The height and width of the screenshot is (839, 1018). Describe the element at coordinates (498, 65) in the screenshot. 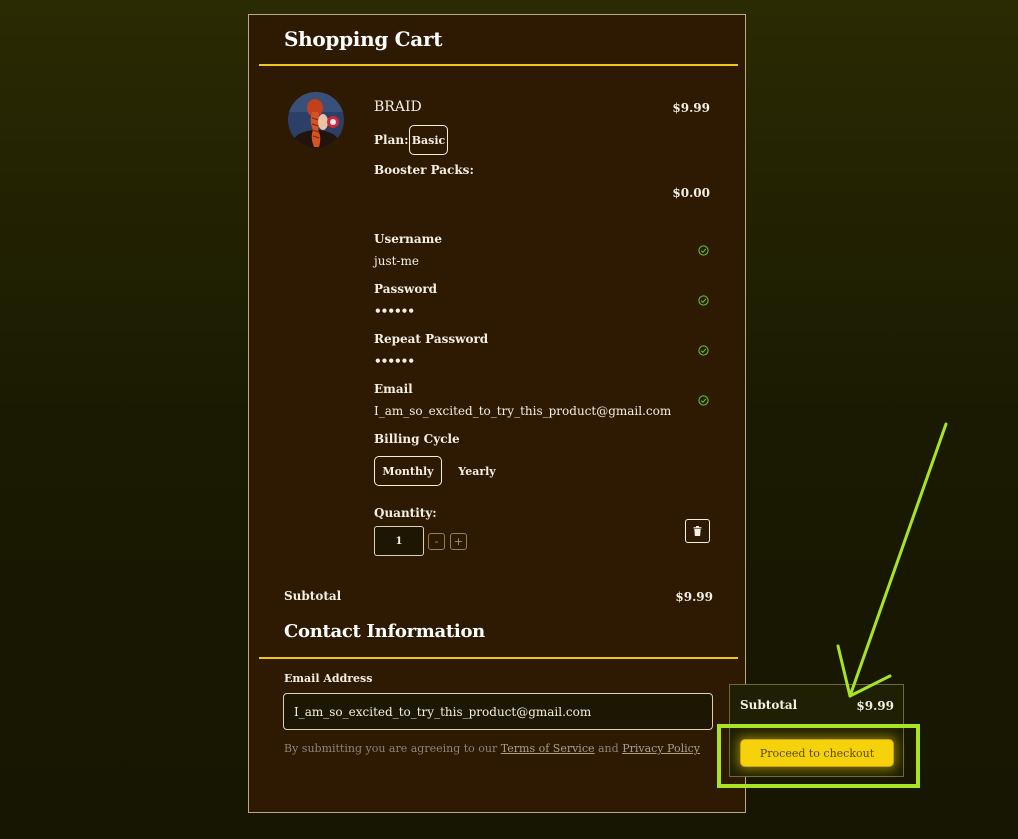

I see `cart-title-divider` at that location.